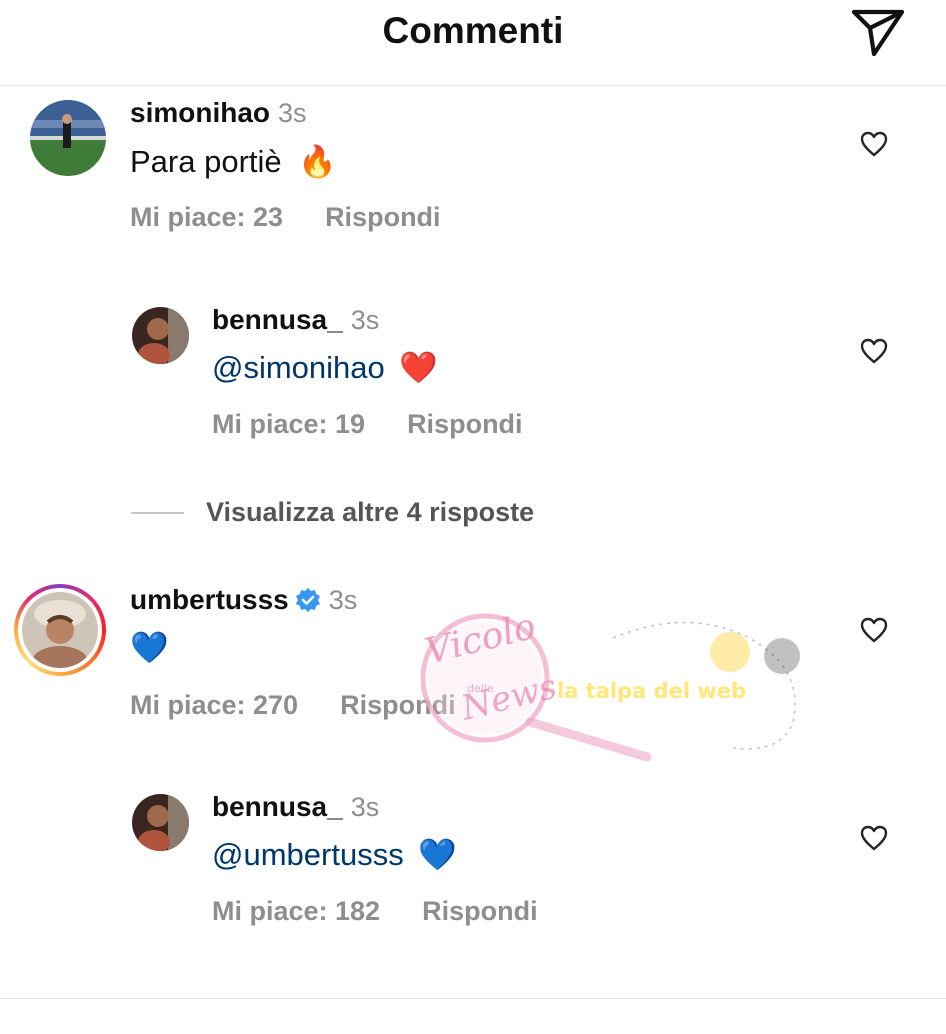 This screenshot has width=946, height=1034. What do you see at coordinates (651, 691) in the screenshot?
I see `watermark-text: la talpa del web` at bounding box center [651, 691].